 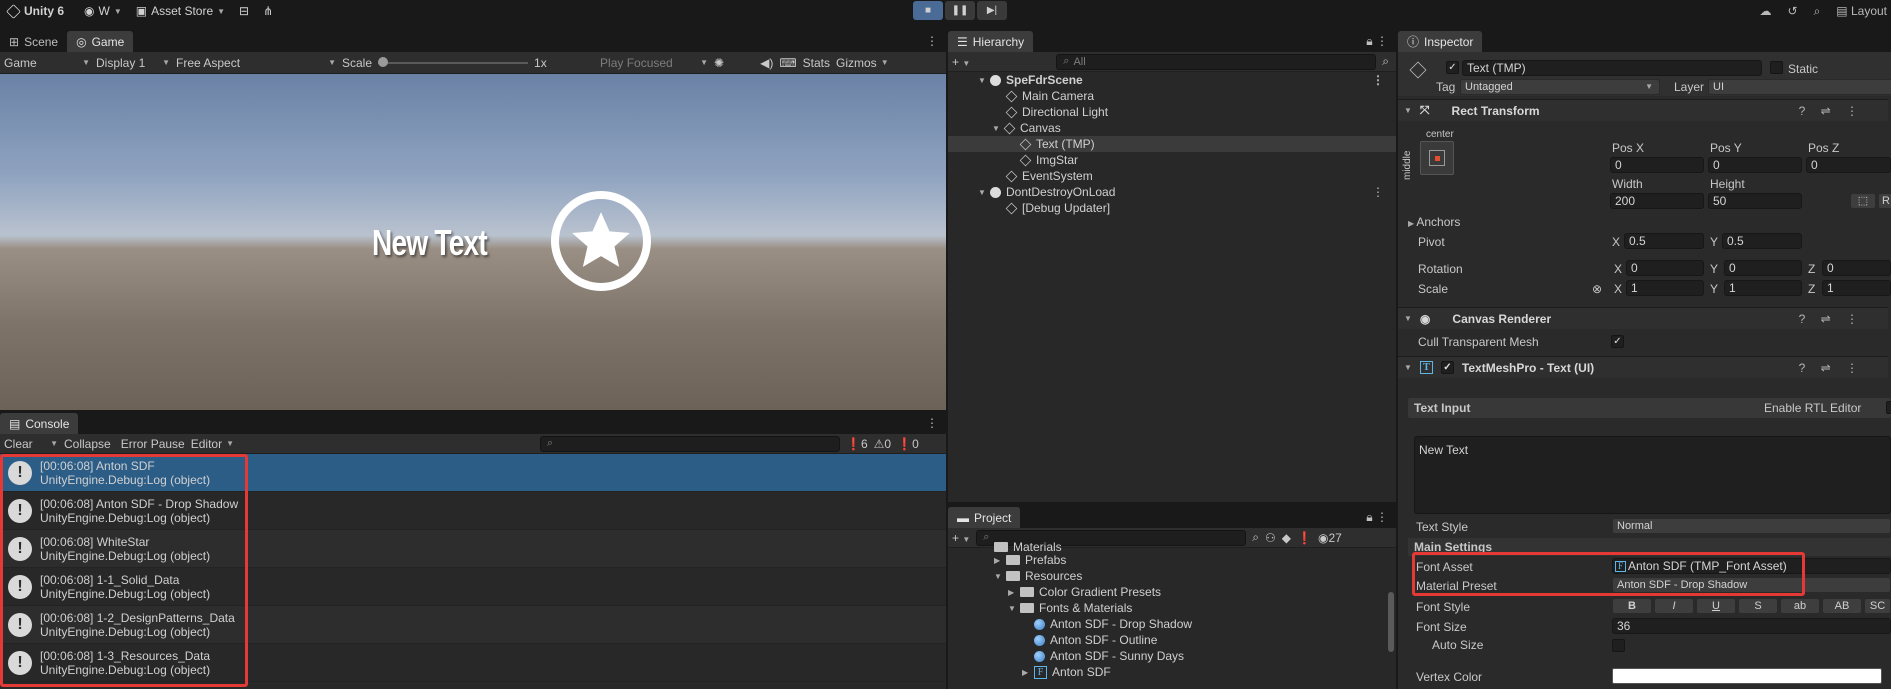 What do you see at coordinates (47, 63) in the screenshot?
I see `game-view-dropdown: Game ▼` at bounding box center [47, 63].